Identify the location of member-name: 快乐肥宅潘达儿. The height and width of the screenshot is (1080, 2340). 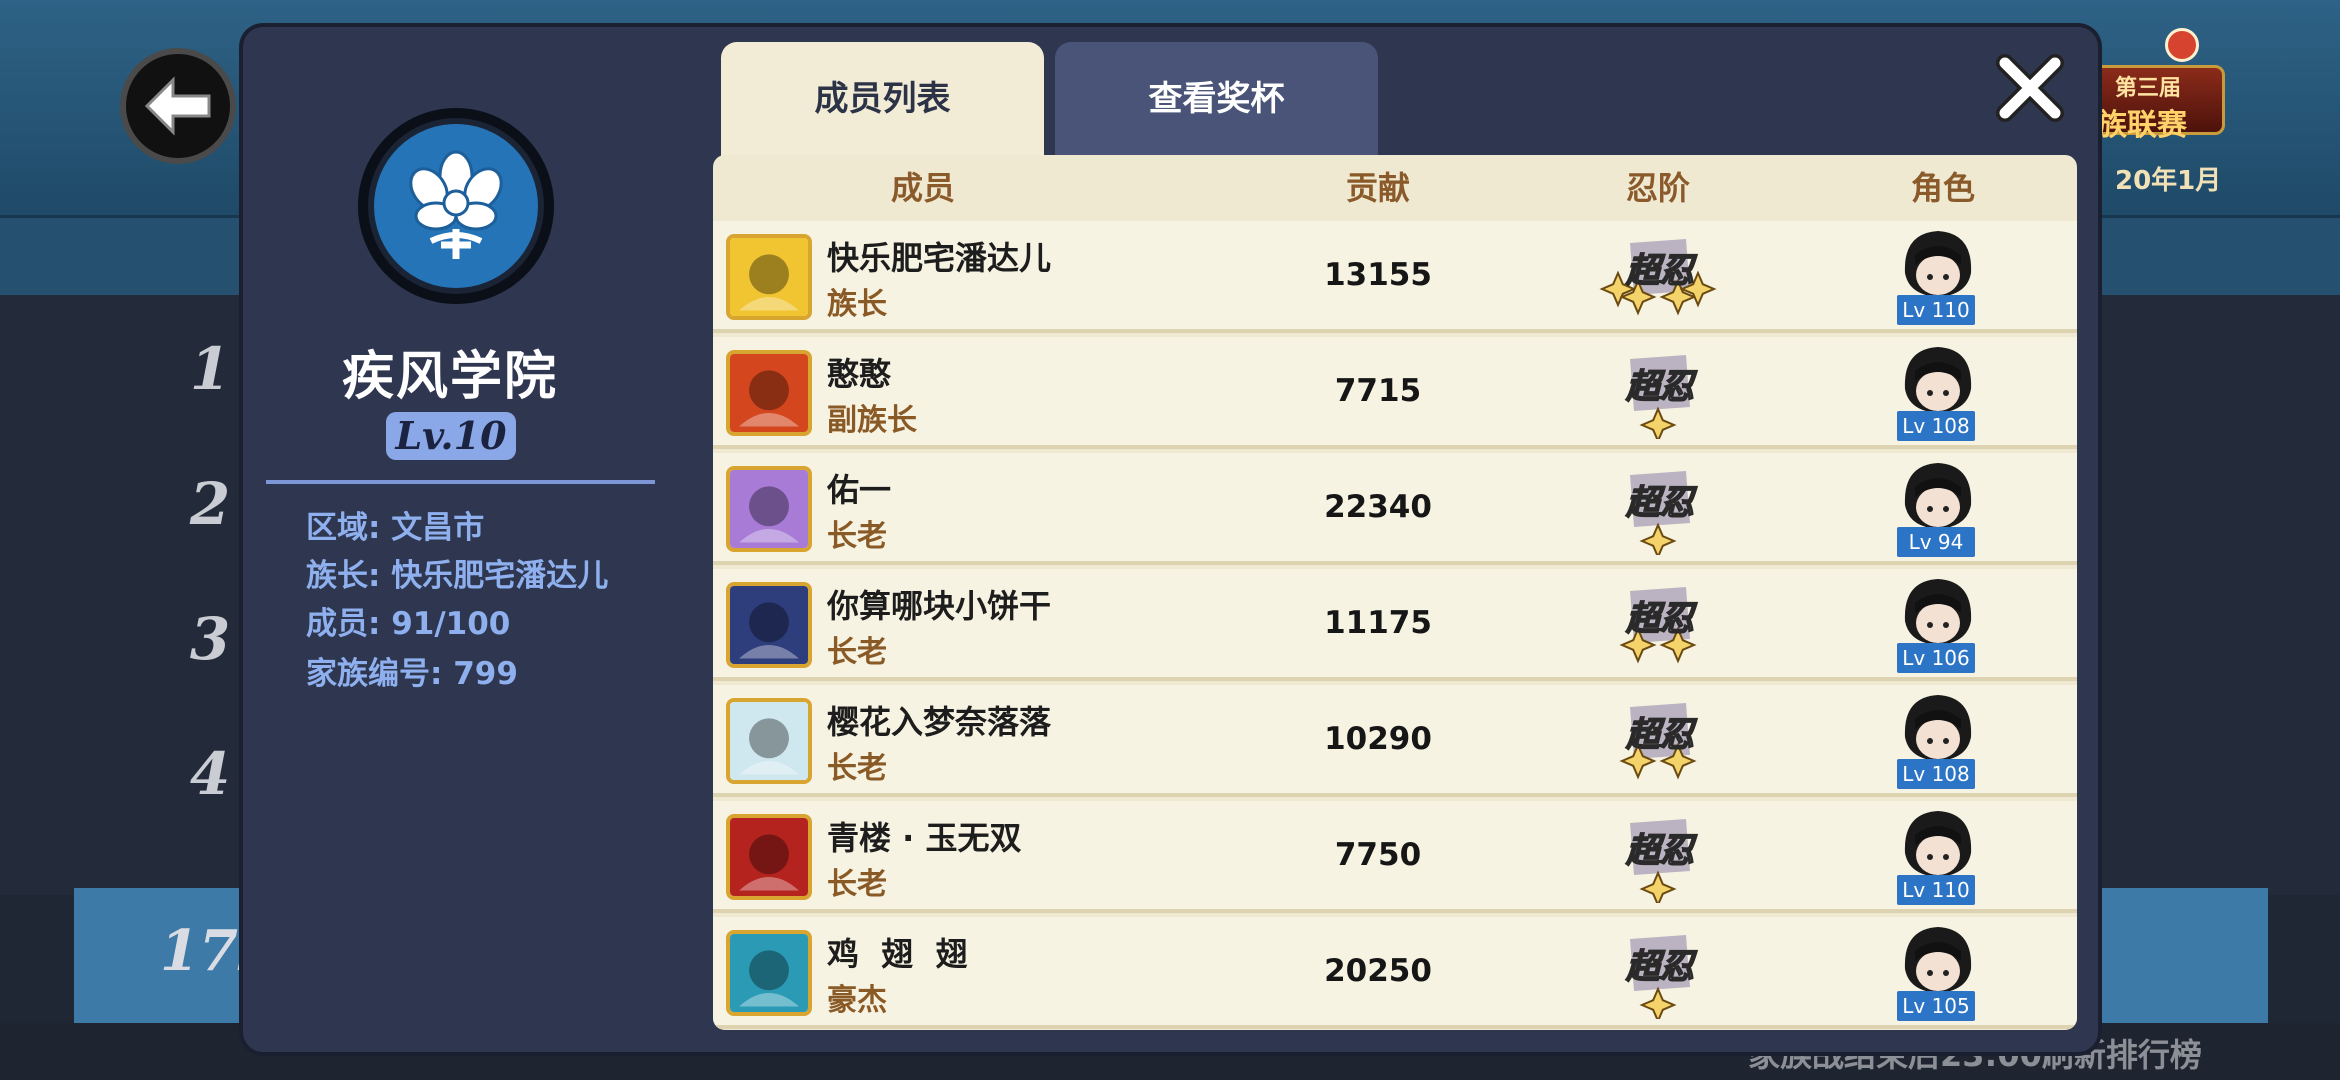
(939, 258).